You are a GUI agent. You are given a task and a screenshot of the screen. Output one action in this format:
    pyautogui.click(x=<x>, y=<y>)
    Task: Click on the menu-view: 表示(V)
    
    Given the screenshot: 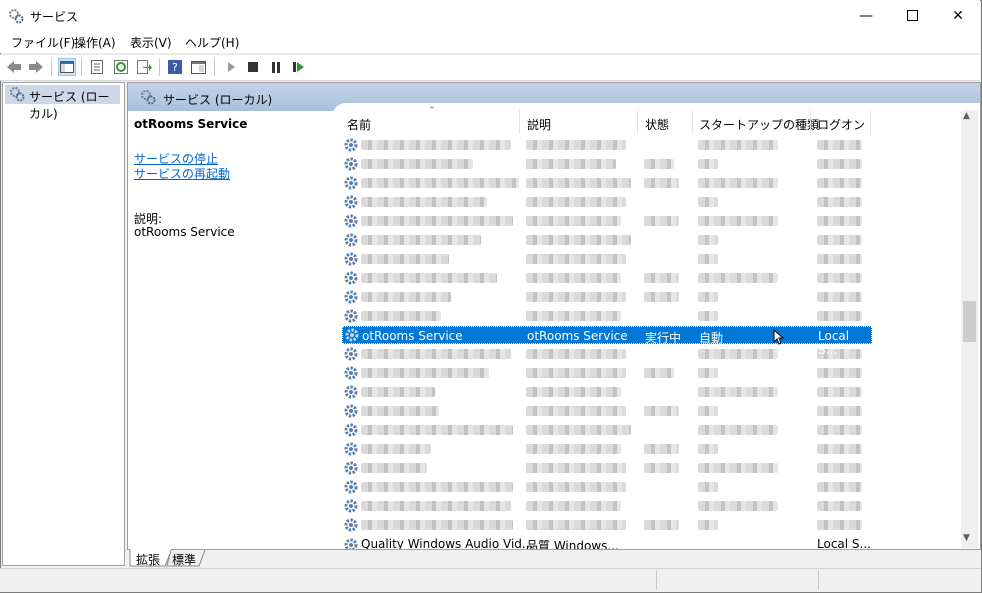 What is the action you would take?
    pyautogui.click(x=151, y=42)
    